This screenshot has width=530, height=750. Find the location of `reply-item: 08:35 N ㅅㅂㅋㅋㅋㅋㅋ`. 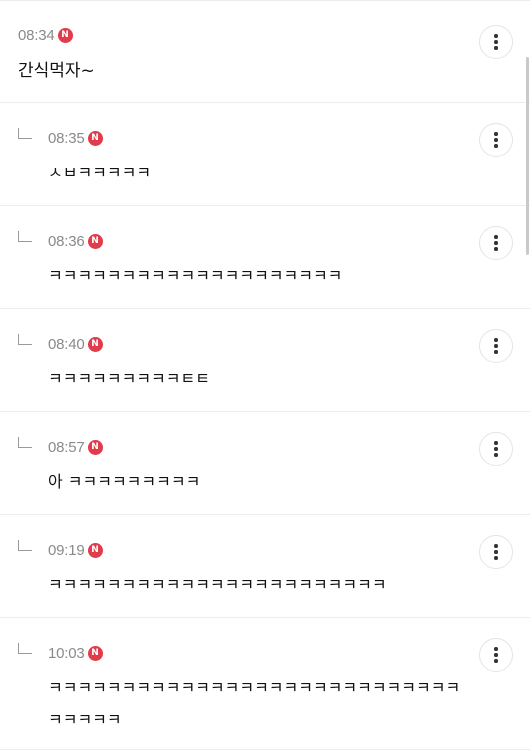

reply-item: 08:35 N ㅅㅂㅋㅋㅋㅋㅋ is located at coordinates (265, 154).